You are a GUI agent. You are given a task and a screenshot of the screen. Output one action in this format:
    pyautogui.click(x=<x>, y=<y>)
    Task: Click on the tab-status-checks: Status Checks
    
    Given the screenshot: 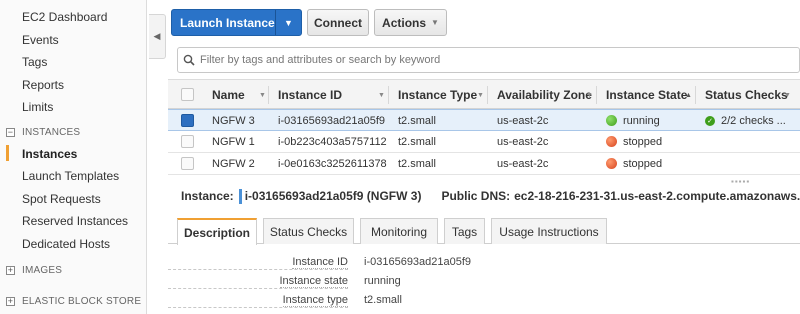 What is the action you would take?
    pyautogui.click(x=308, y=231)
    